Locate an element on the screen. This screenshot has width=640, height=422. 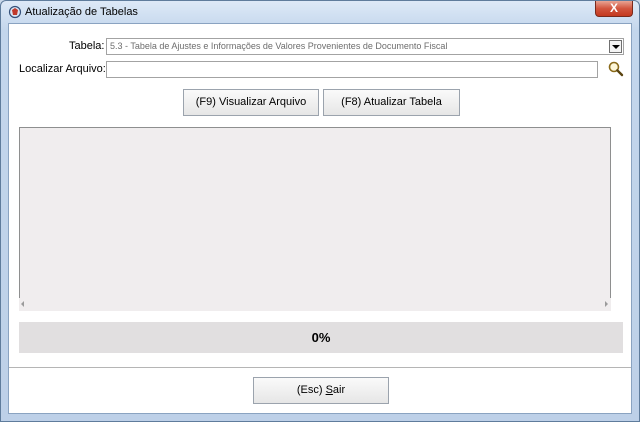
window-title: Atualização de Tabelas is located at coordinates (81, 12).